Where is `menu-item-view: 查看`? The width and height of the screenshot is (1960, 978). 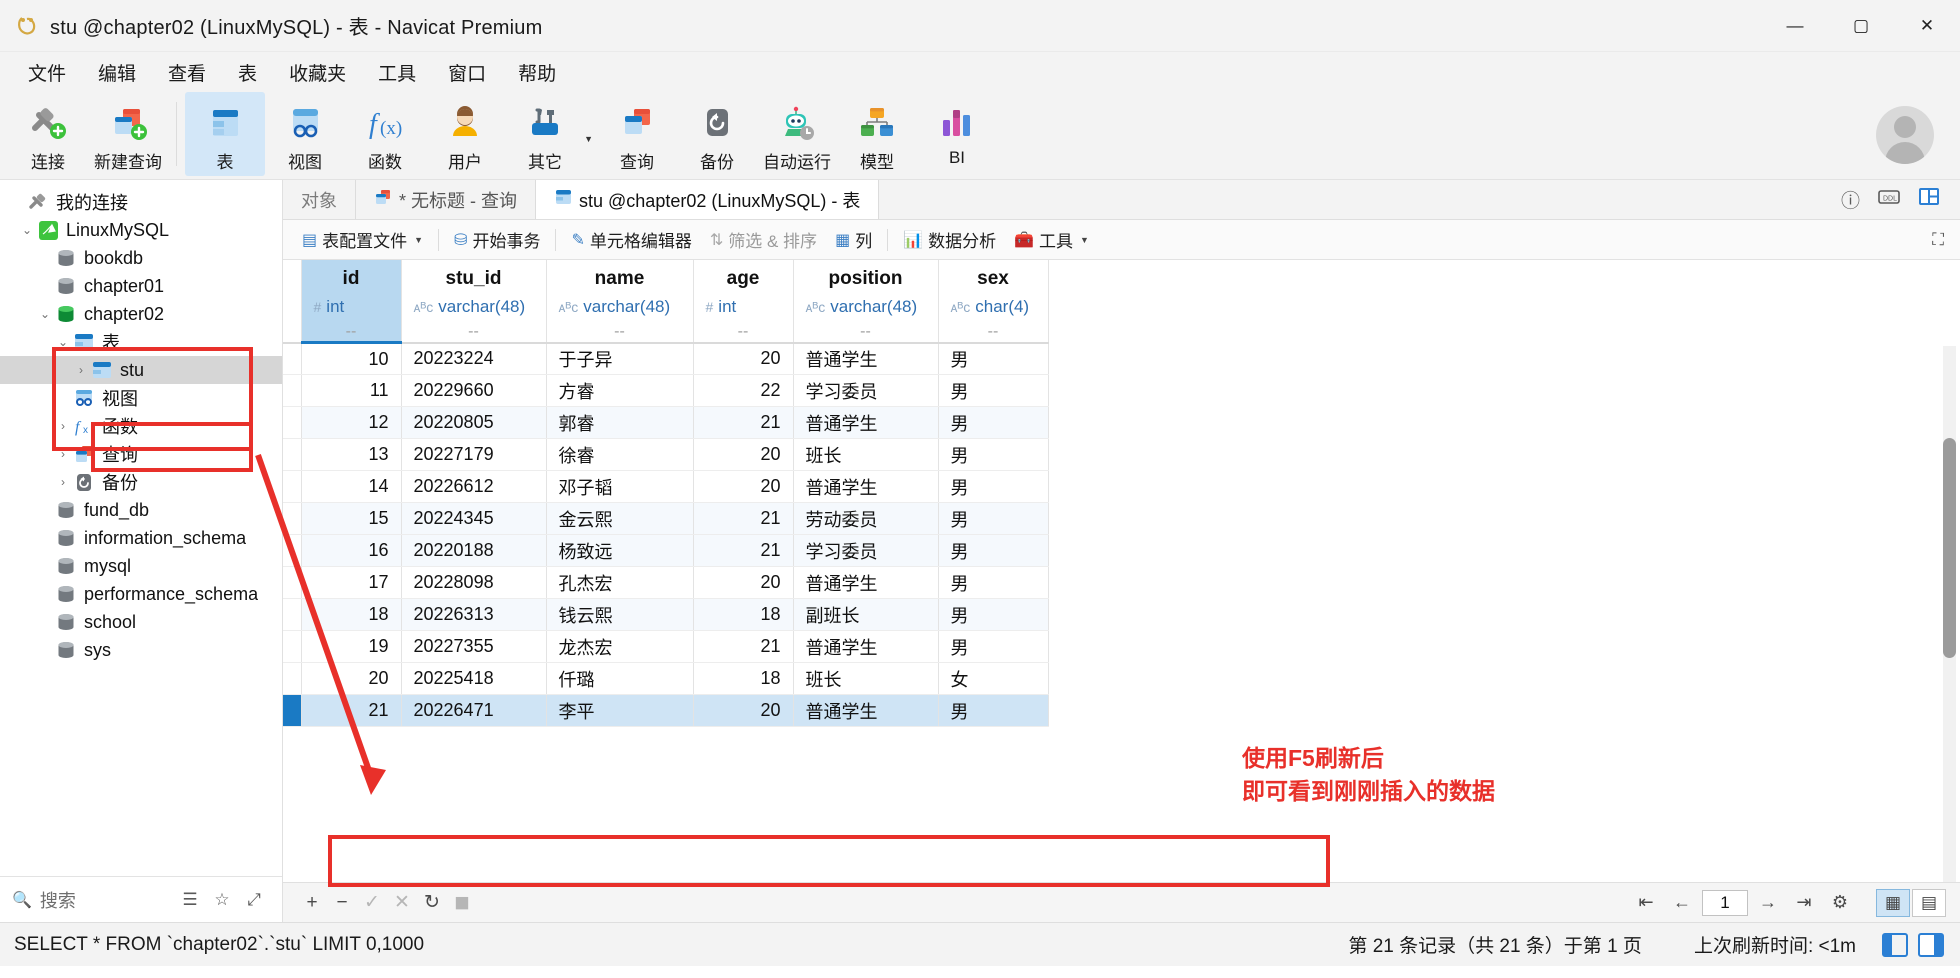
menu-item-view: 查看 is located at coordinates (187, 72).